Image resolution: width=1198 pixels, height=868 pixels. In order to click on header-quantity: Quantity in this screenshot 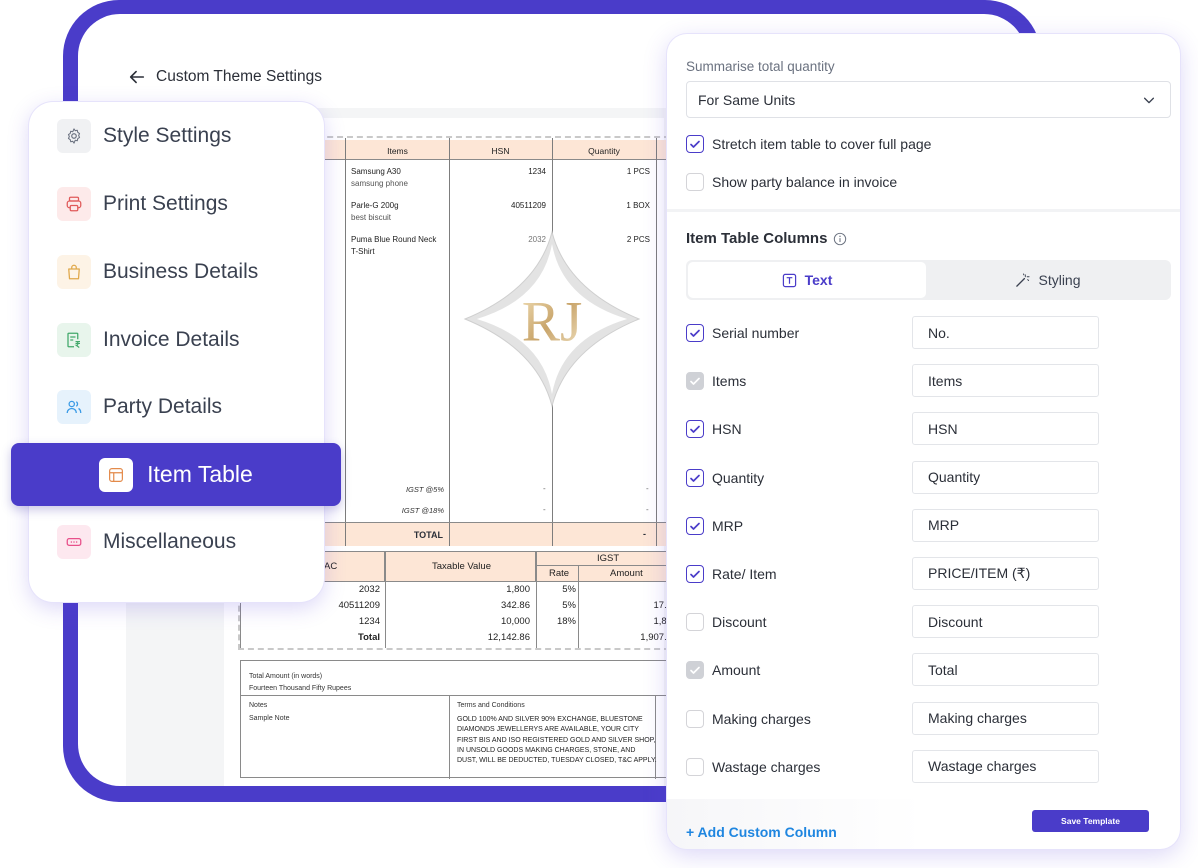, I will do `click(604, 151)`.